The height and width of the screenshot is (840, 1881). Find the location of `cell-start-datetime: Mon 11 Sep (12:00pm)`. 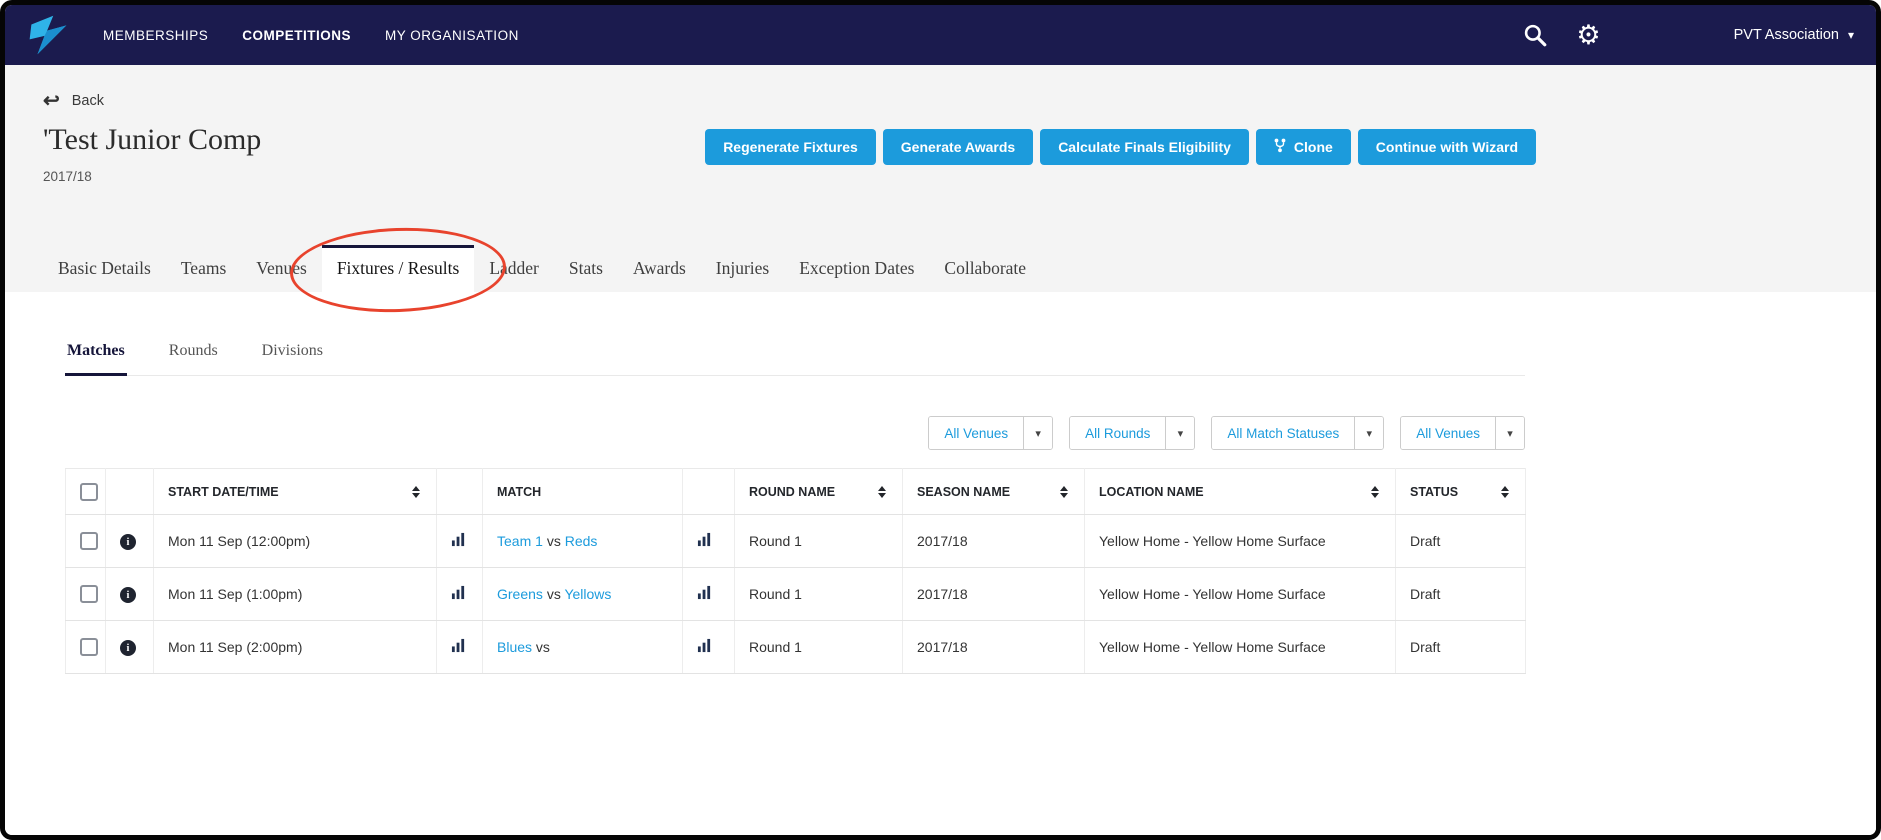

cell-start-datetime: Mon 11 Sep (12:00pm) is located at coordinates (295, 541).